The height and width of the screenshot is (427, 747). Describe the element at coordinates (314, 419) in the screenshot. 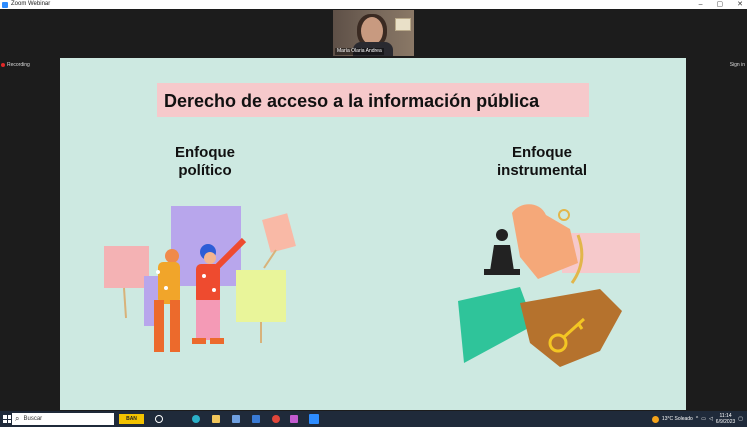

I see `zoom-icon` at that location.